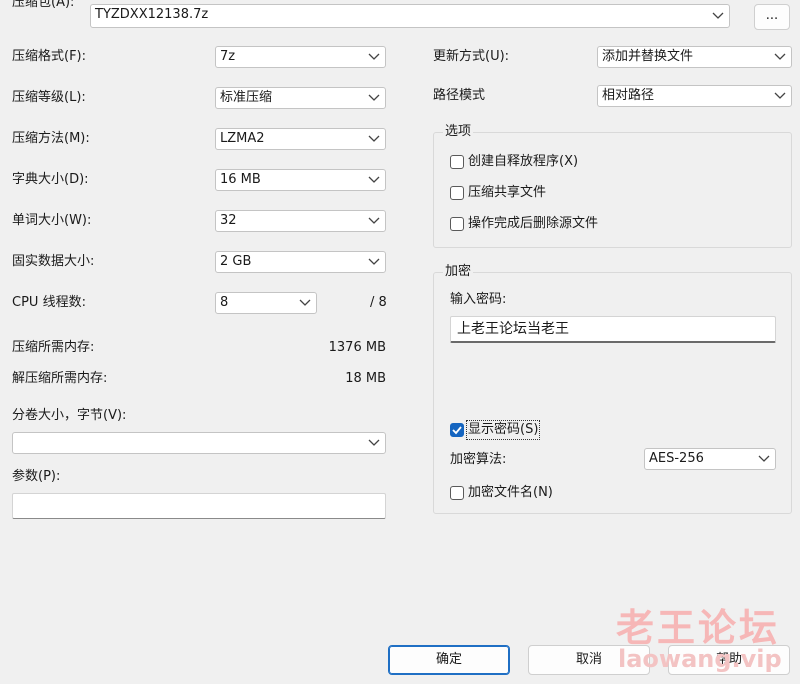 This screenshot has width=800, height=684. Describe the element at coordinates (503, 430) in the screenshot. I see `show-password-label: 显示密码(S)` at that location.